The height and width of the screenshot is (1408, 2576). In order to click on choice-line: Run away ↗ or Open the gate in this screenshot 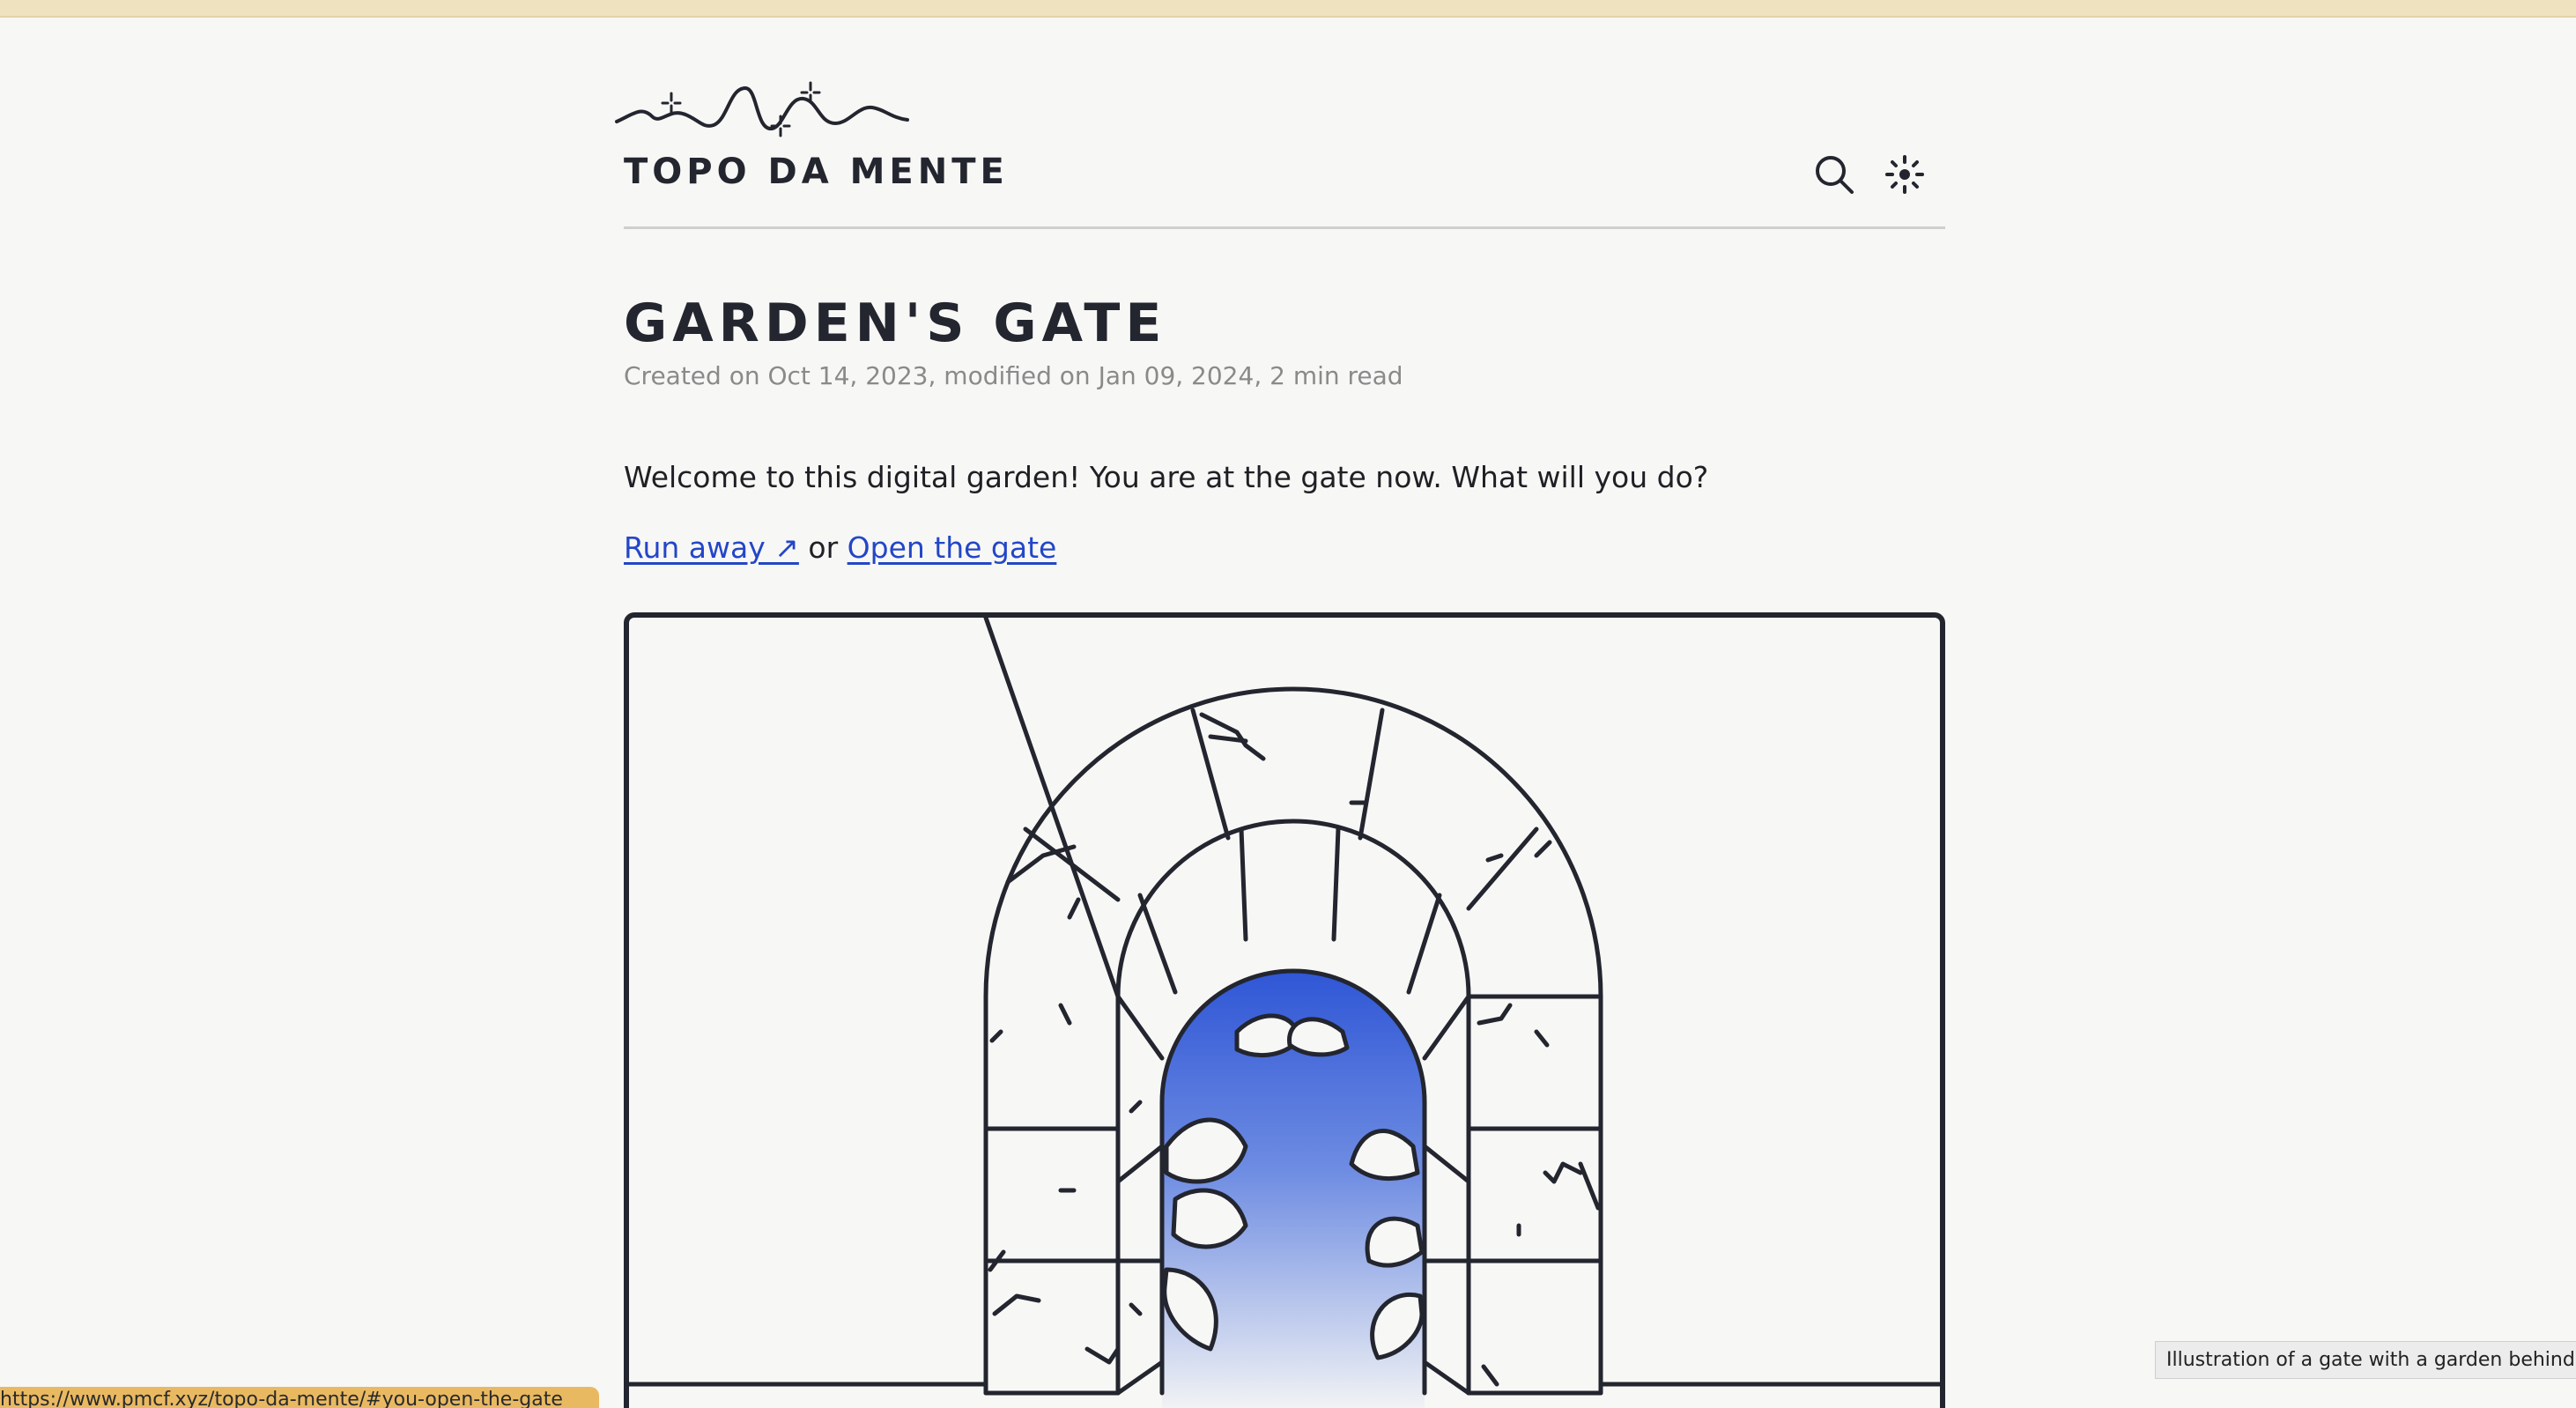, I will do `click(840, 548)`.